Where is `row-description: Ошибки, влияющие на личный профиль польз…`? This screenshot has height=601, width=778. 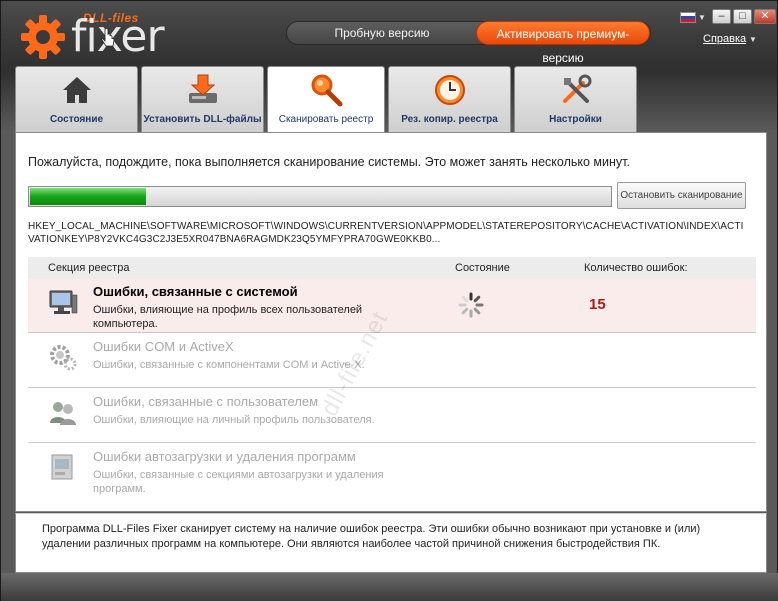 row-description: Ошибки, влияющие на личный профиль польз… is located at coordinates (234, 420).